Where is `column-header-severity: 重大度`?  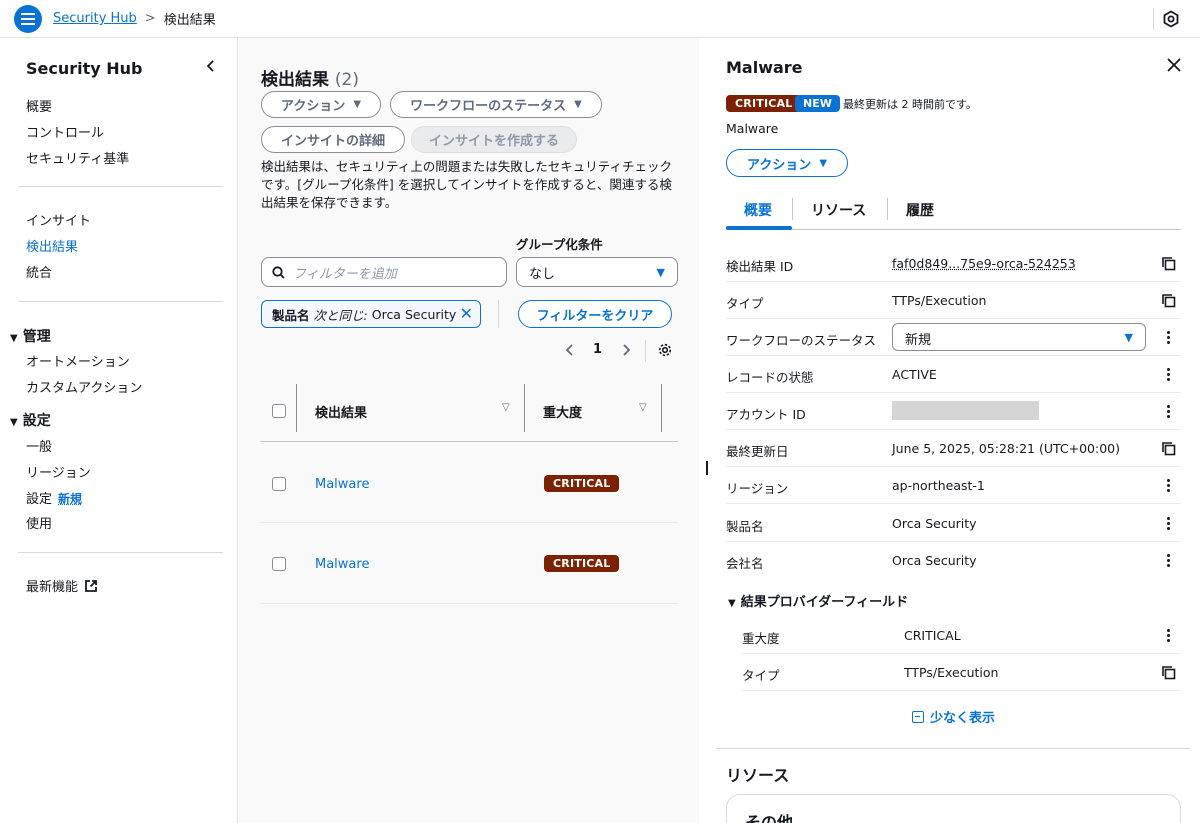
column-header-severity: 重大度 is located at coordinates (562, 411).